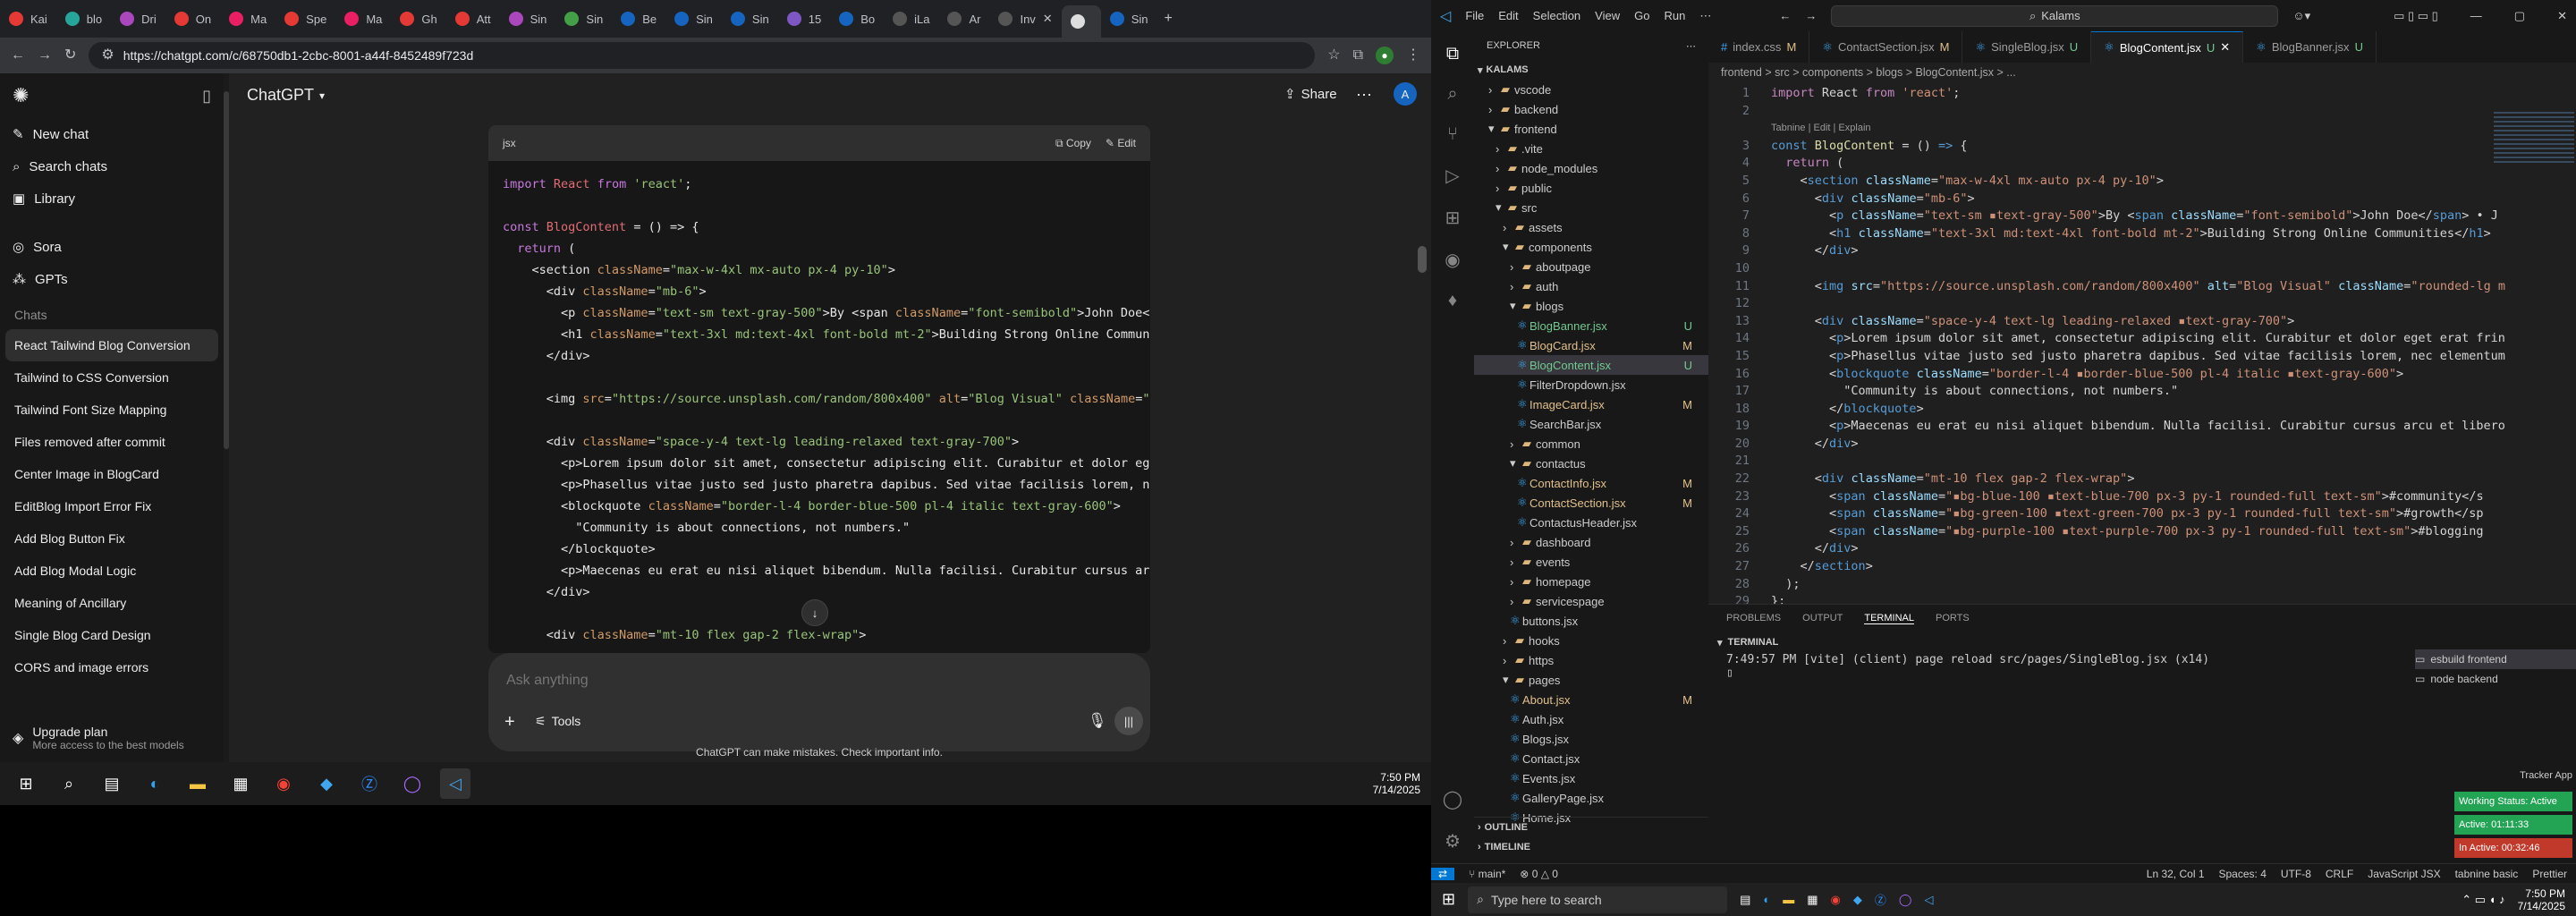 This screenshot has width=2576, height=916. Describe the element at coordinates (107, 55) in the screenshot. I see `site-info-icon: ⚙` at that location.